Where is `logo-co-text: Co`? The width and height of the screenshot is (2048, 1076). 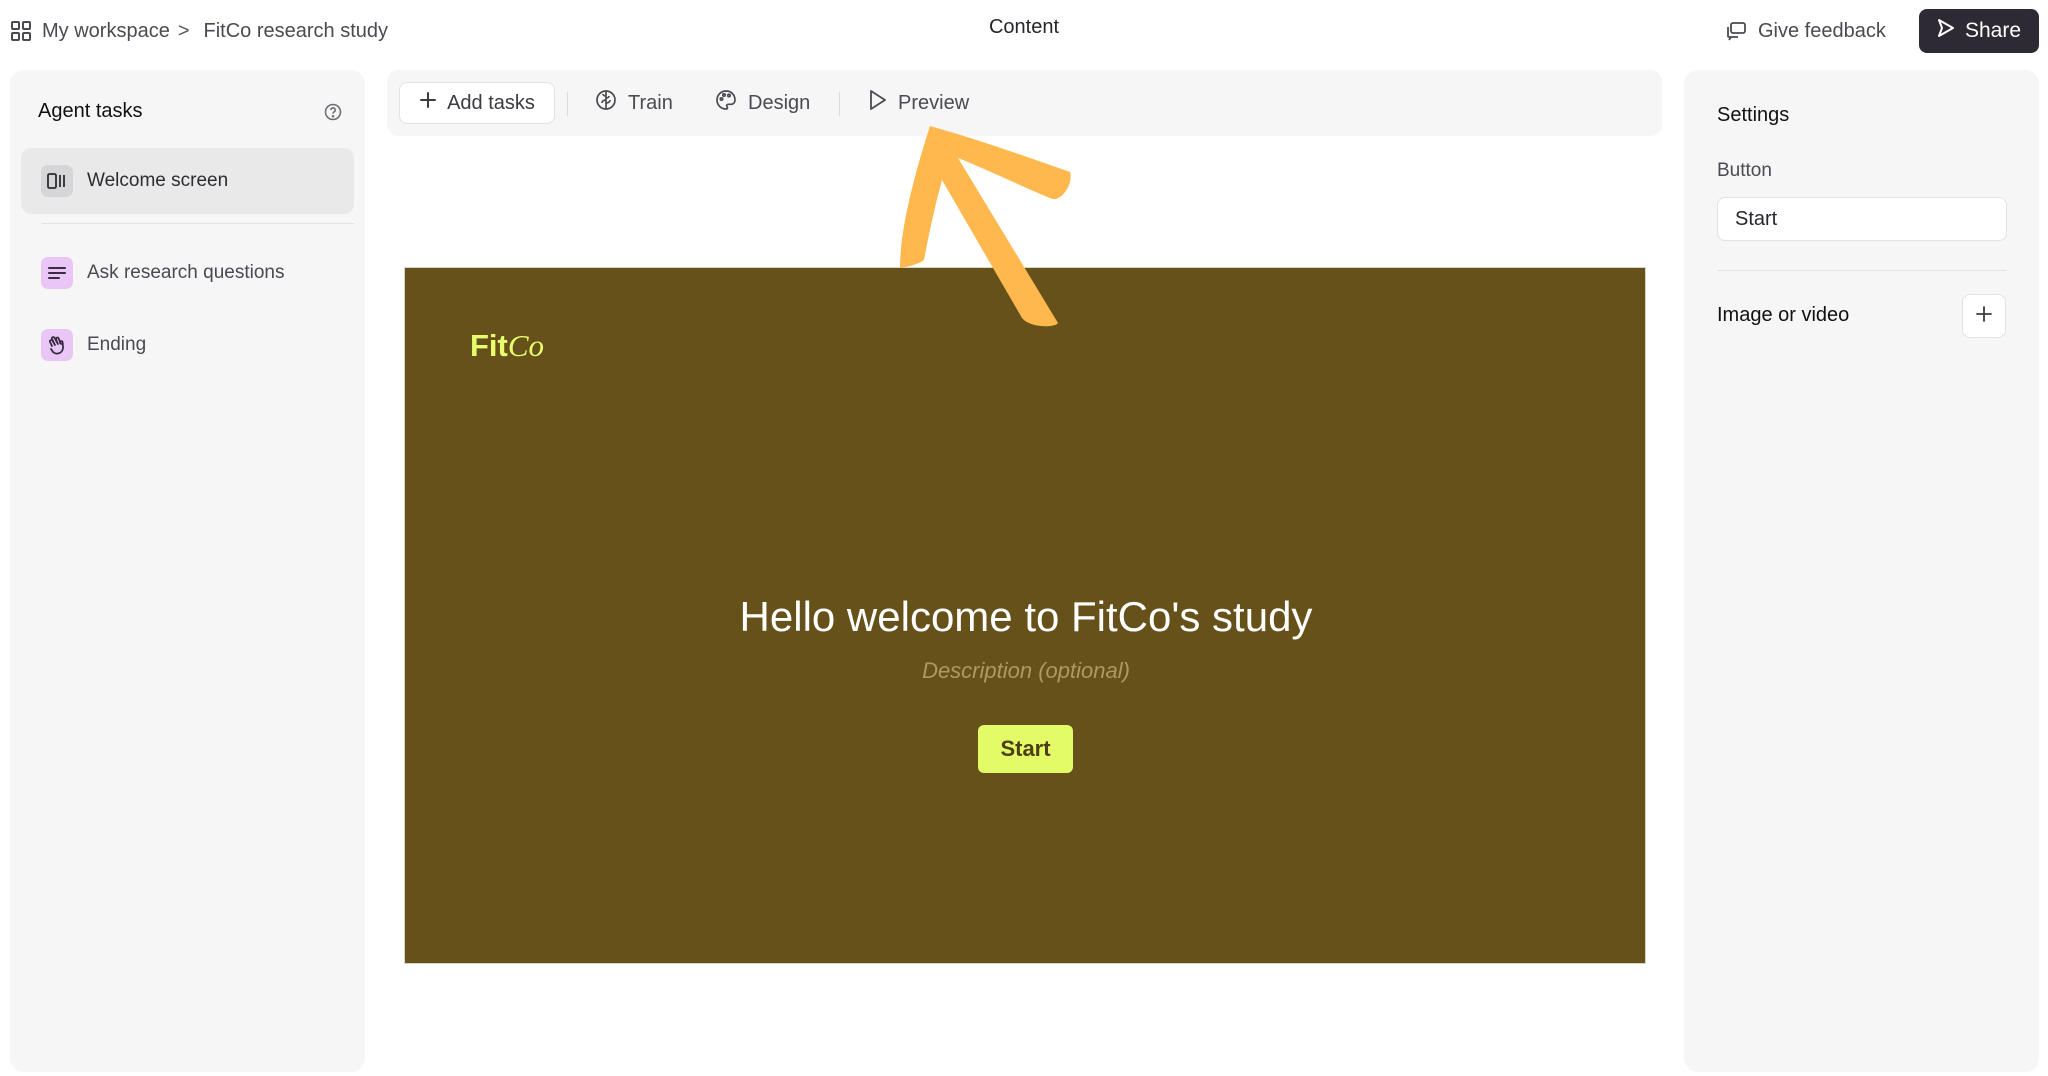 logo-co-text: Co is located at coordinates (526, 345).